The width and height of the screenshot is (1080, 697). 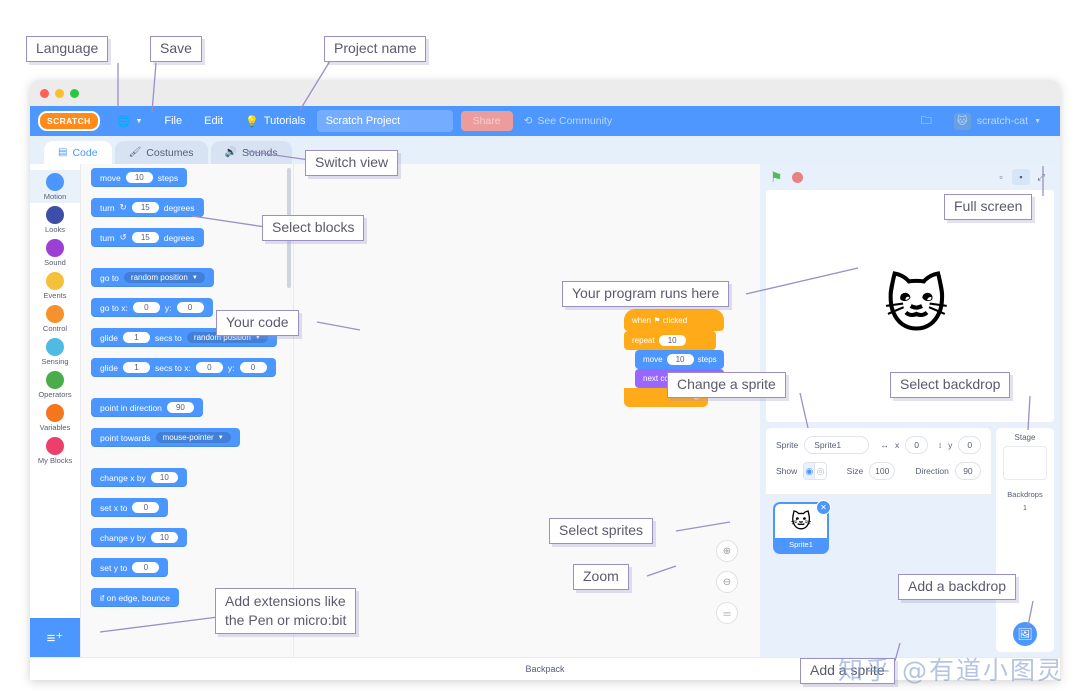 What do you see at coordinates (926, 121) in the screenshot?
I see `folder-icon: 🗀` at bounding box center [926, 121].